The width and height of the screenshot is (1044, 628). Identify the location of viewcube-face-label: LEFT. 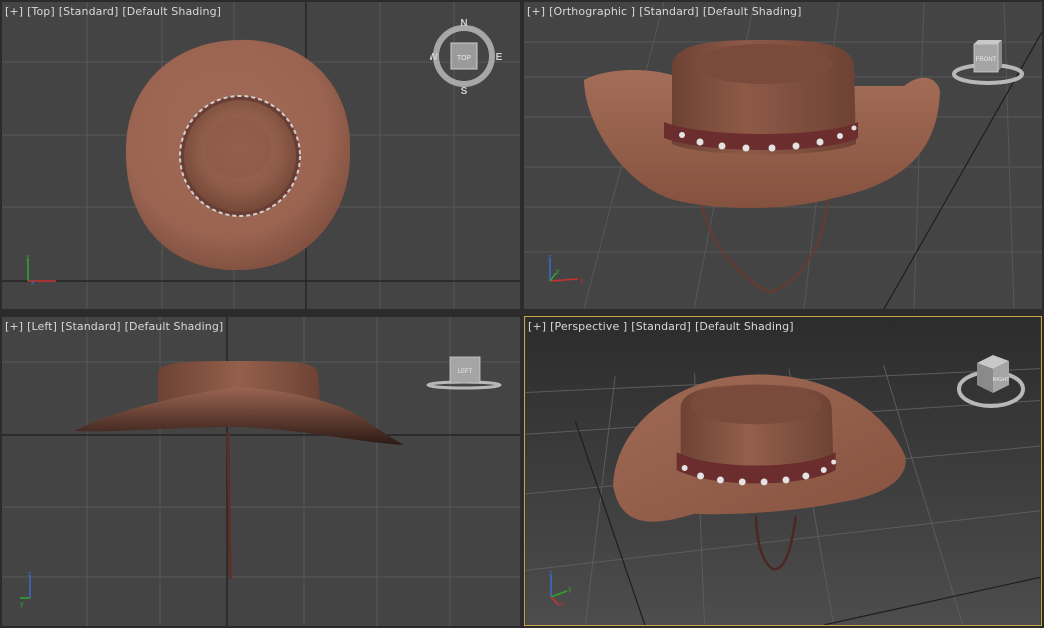
(465, 372).